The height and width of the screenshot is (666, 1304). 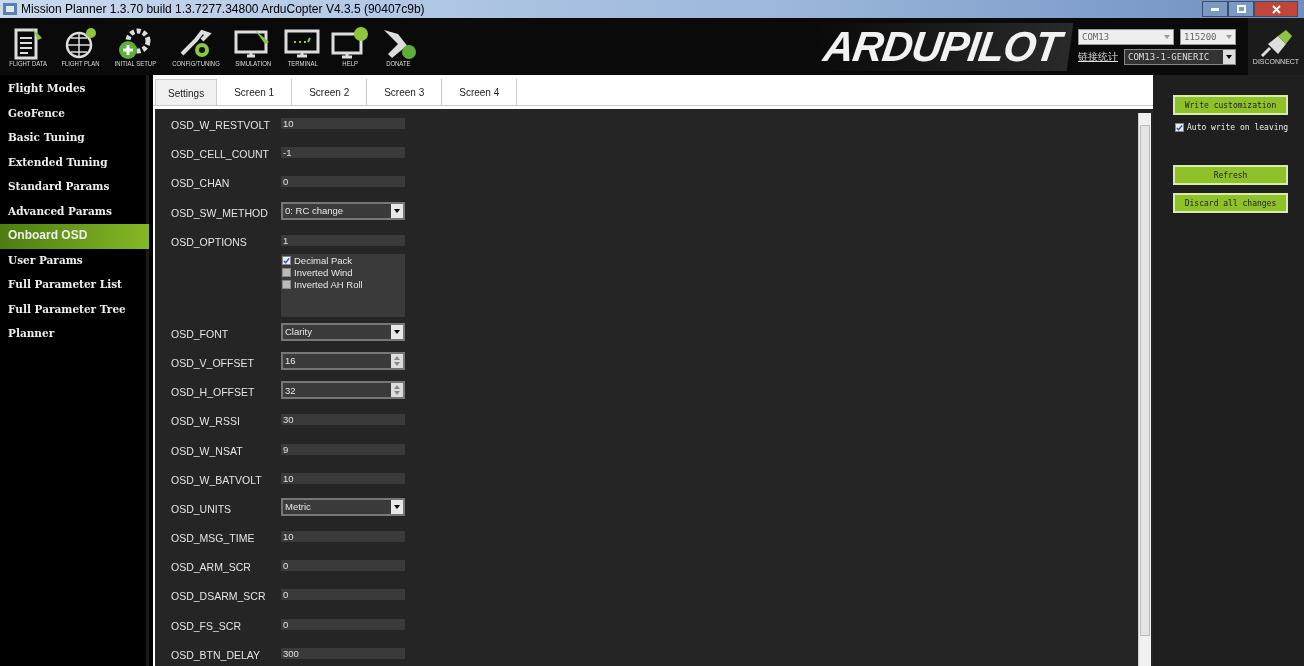 I want to click on minimize-icon, so click(x=1215, y=9).